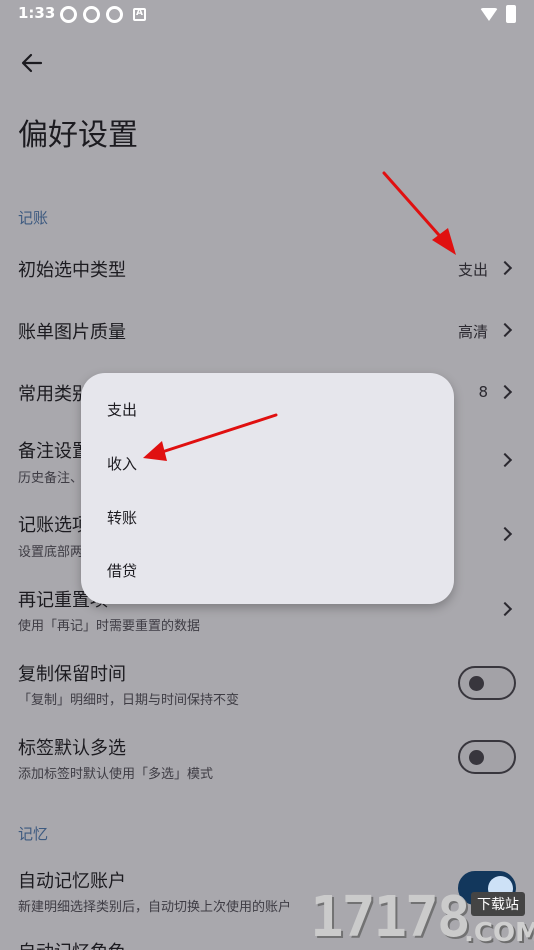  Describe the element at coordinates (498, 904) in the screenshot. I see `watermark-badge: 下载站` at that location.